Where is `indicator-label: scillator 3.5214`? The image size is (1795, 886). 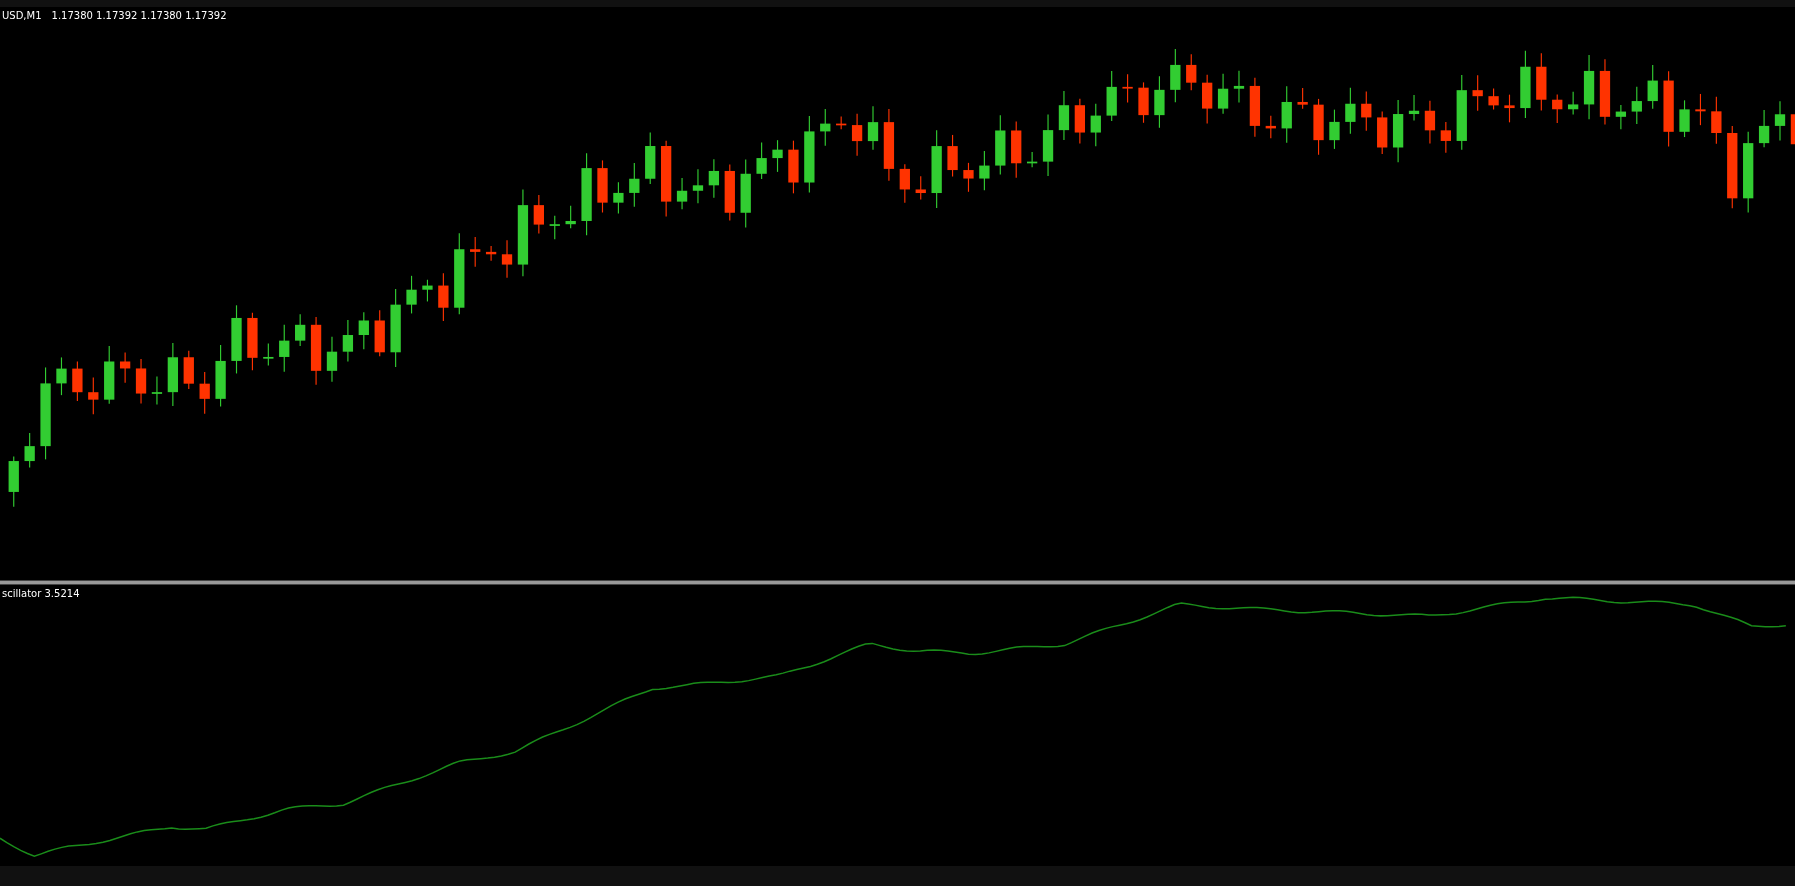 indicator-label: scillator 3.5214 is located at coordinates (41, 593).